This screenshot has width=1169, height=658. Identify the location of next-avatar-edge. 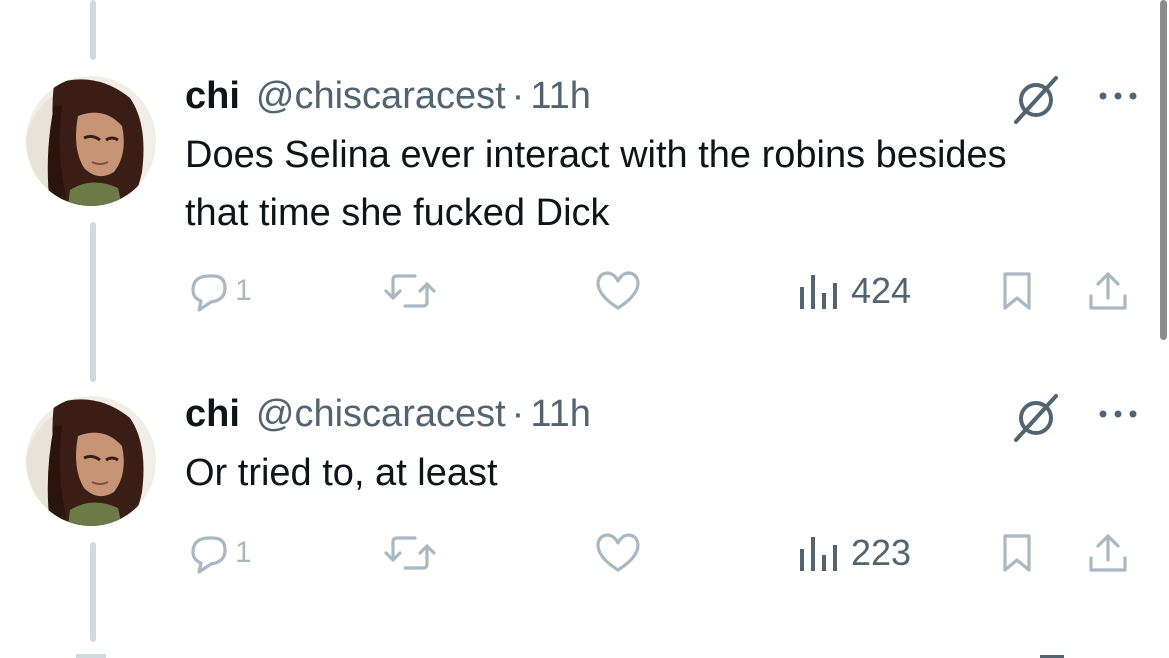
(91, 656).